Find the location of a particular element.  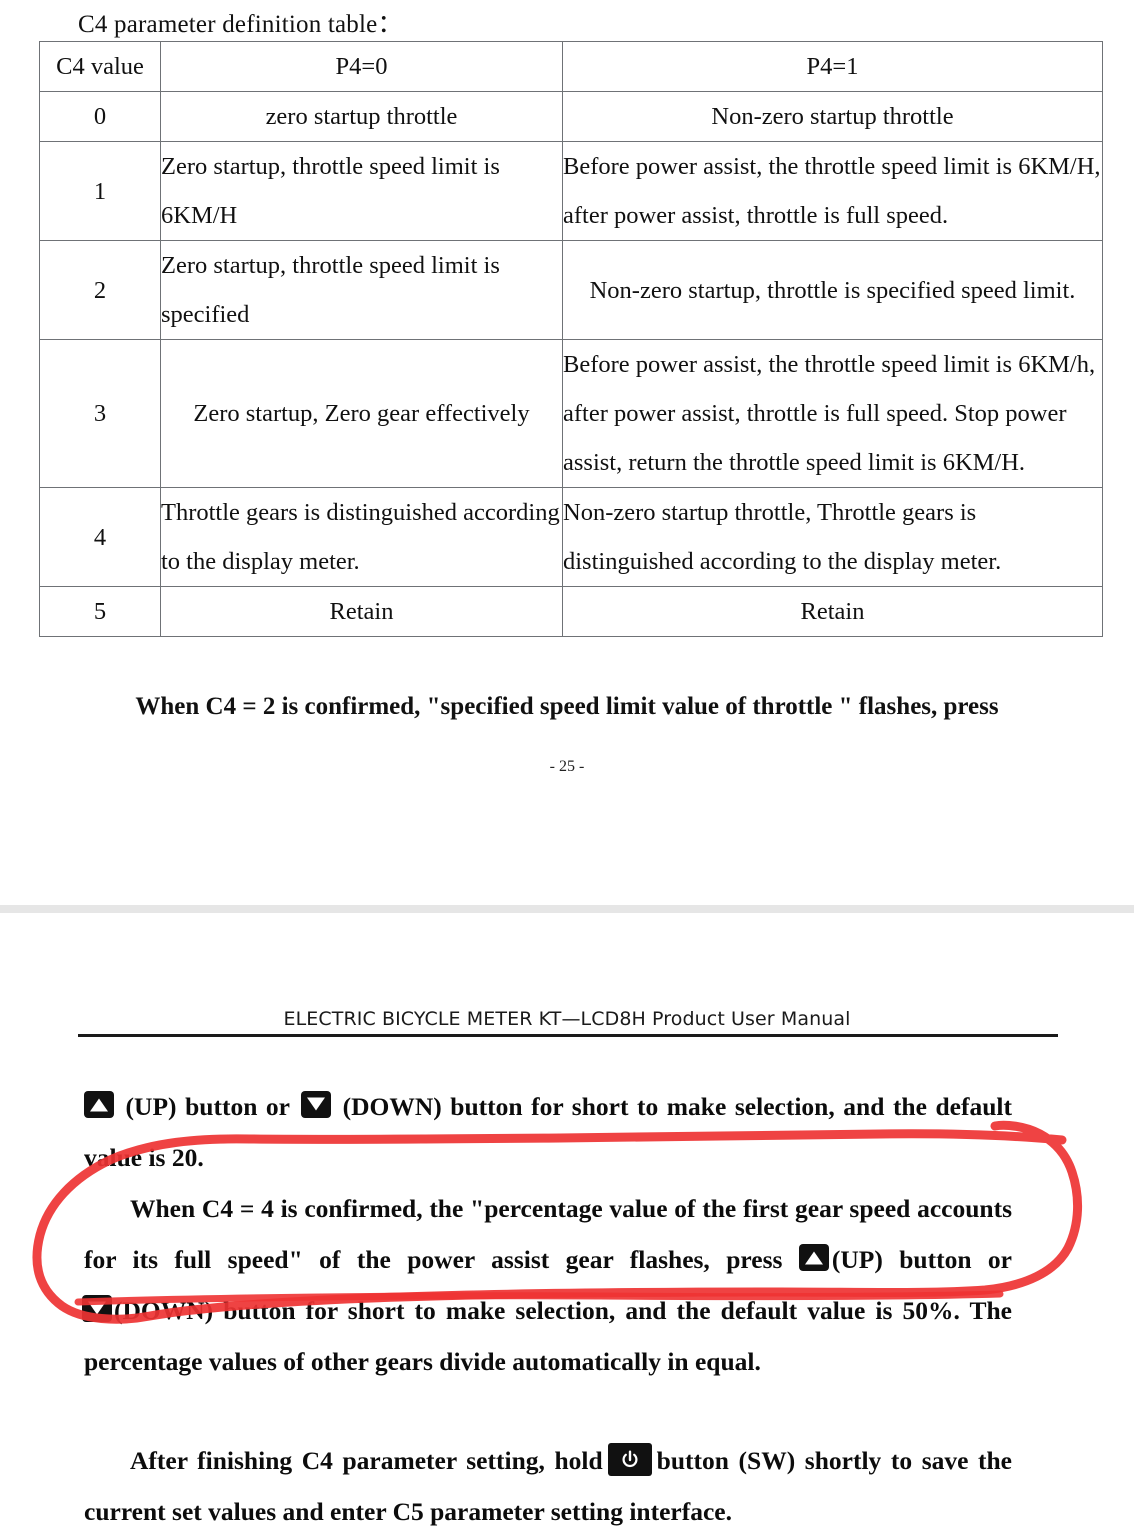

page-number: - 25 - is located at coordinates (567, 766).